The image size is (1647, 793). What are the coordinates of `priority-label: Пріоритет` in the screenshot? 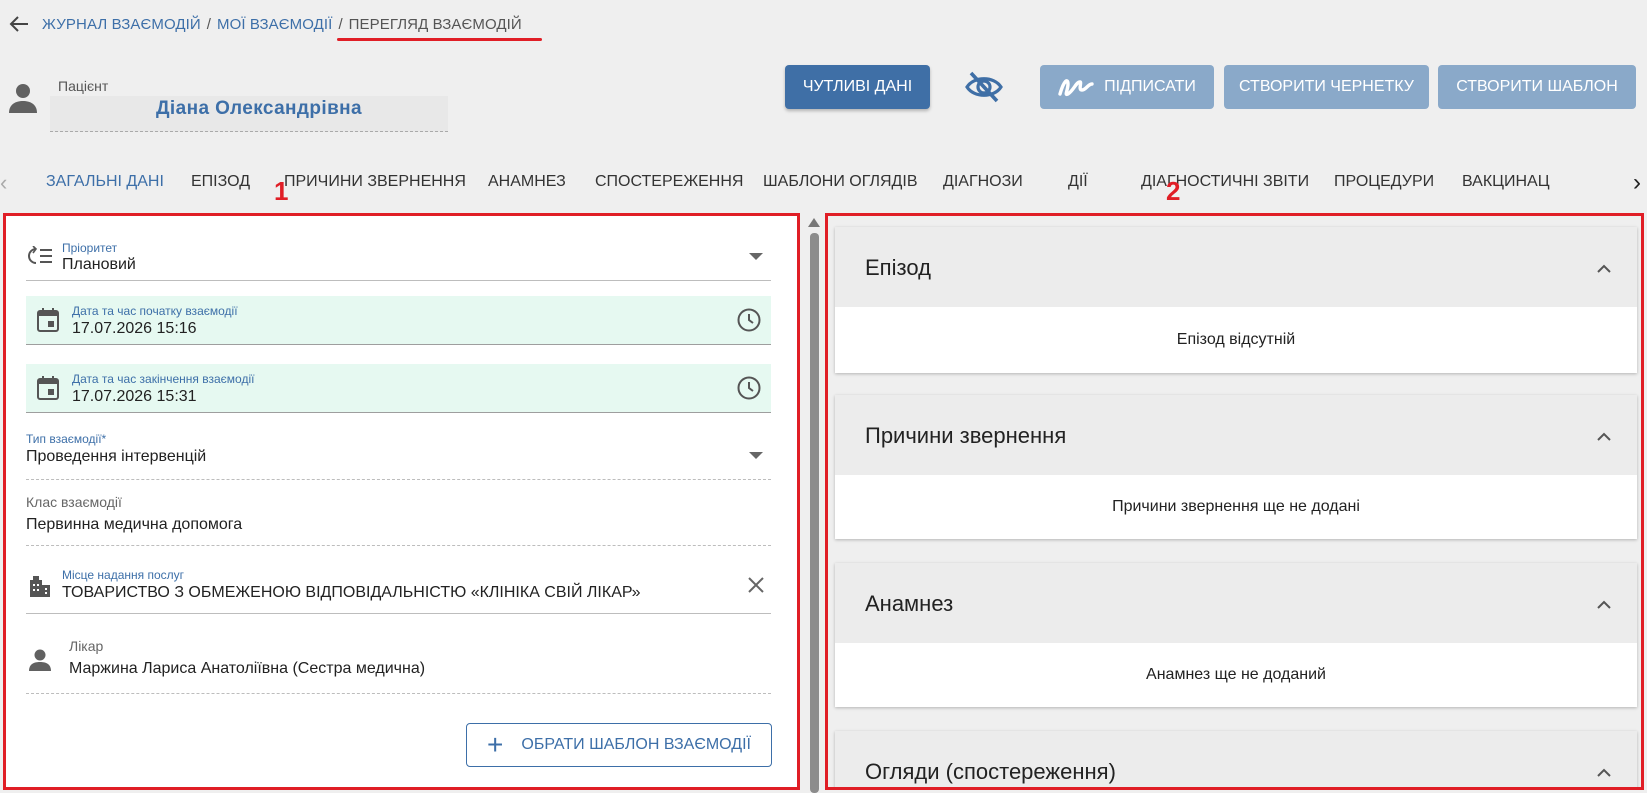 It's located at (90, 248).